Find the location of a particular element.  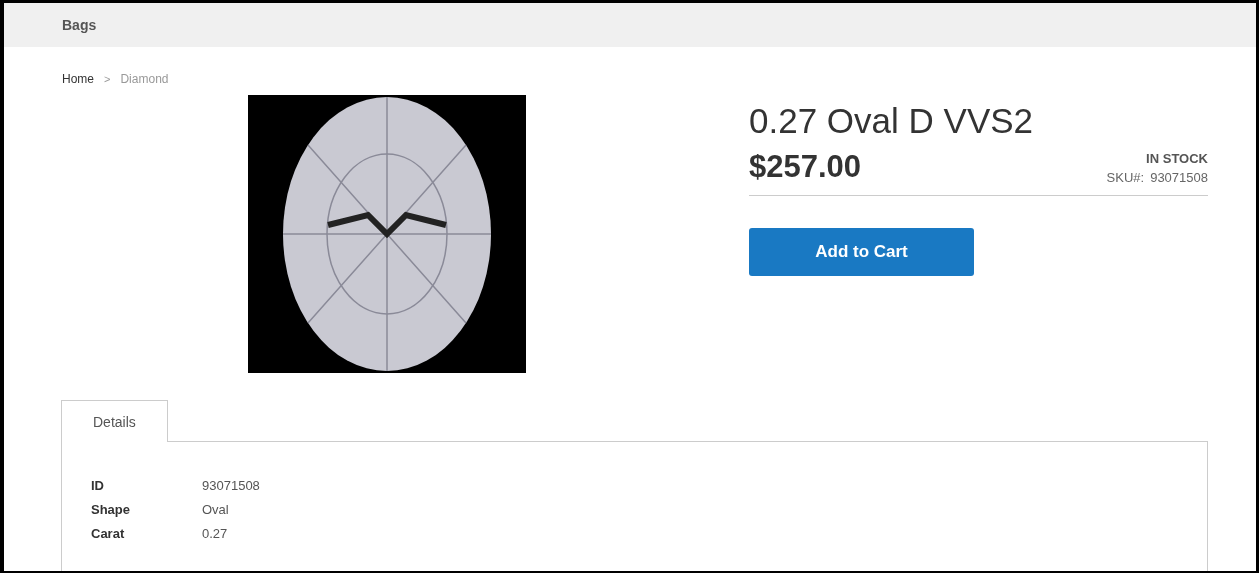

details-tab: Details is located at coordinates (114, 421).